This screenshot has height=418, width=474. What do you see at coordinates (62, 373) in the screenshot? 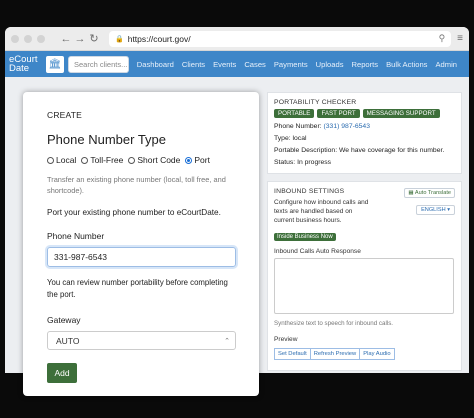
I see `add-button: Add` at bounding box center [62, 373].